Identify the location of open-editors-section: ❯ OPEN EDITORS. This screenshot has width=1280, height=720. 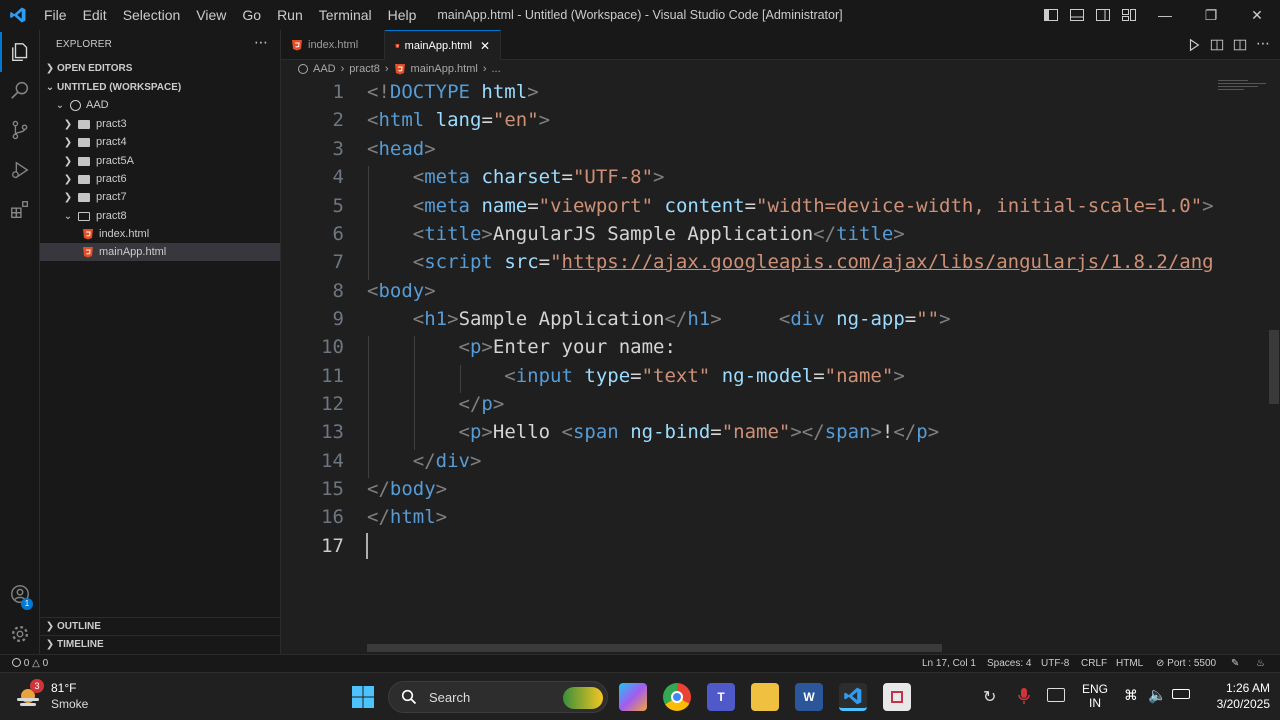
(160, 68).